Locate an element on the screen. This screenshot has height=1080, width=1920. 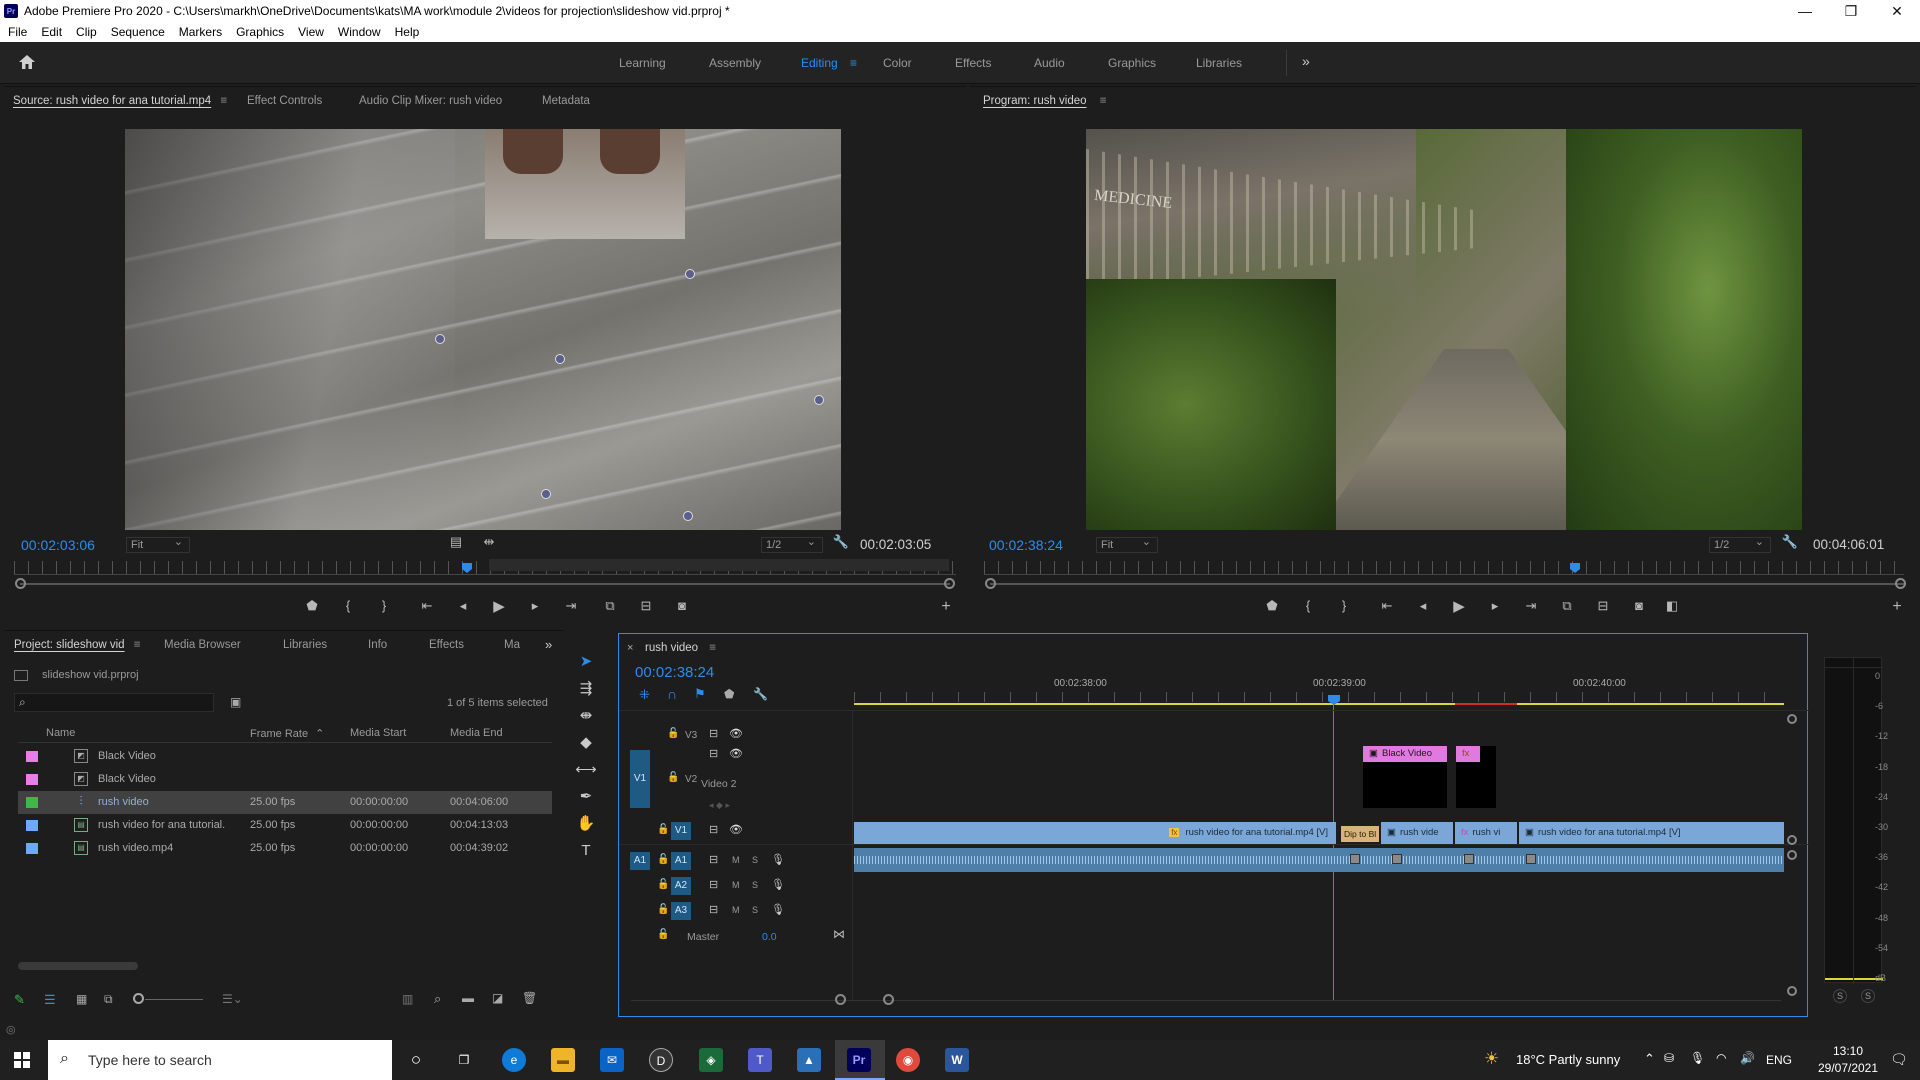
add-marker-icon: ⬟ is located at coordinates (312, 606).